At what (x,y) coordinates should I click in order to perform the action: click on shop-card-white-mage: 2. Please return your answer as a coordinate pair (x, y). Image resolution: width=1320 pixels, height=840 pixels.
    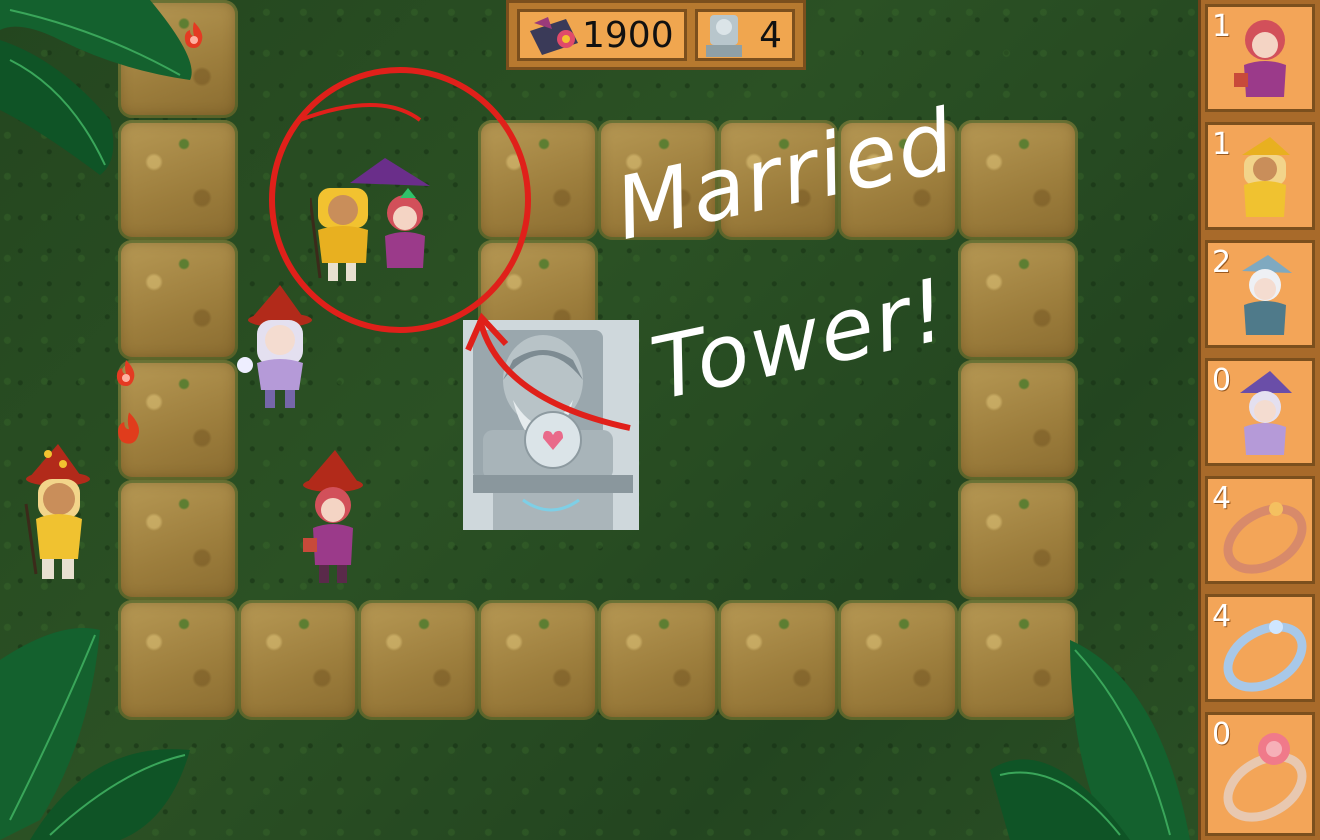
    Looking at the image, I should click on (1260, 294).